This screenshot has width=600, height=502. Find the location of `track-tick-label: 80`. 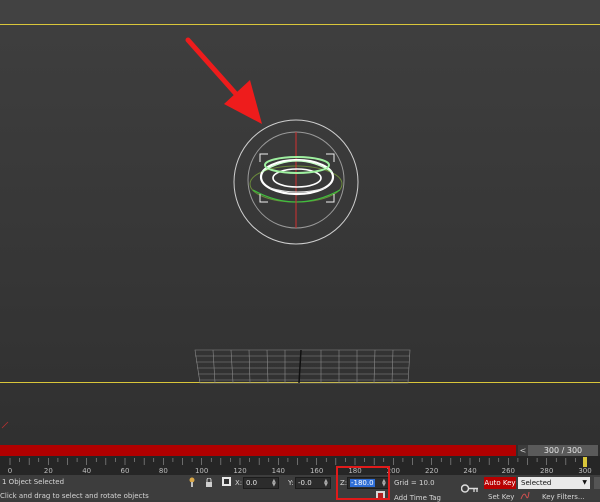

track-tick-label: 80 is located at coordinates (163, 471).